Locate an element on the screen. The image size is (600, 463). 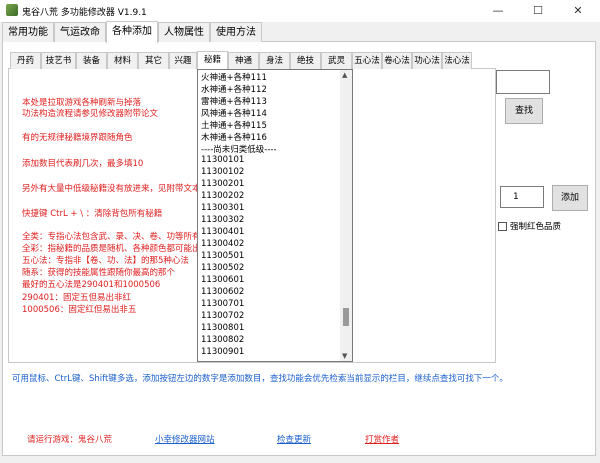
note-text: 快捷键 CtrL + \ ：清除背包所有秘籍 is located at coordinates (92, 214).